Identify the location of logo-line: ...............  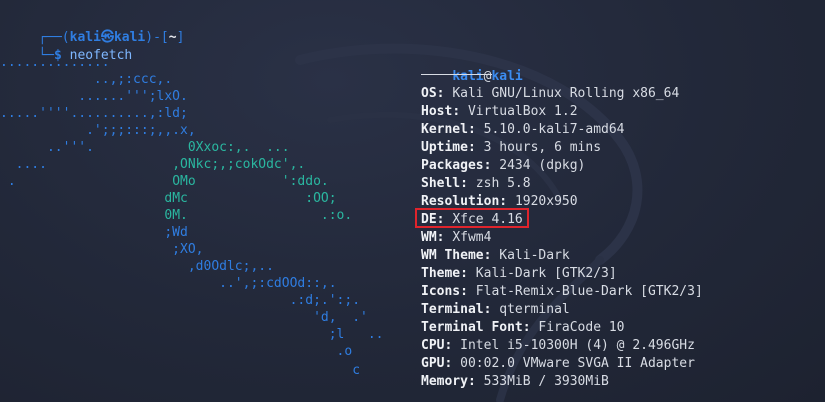
(55, 62).